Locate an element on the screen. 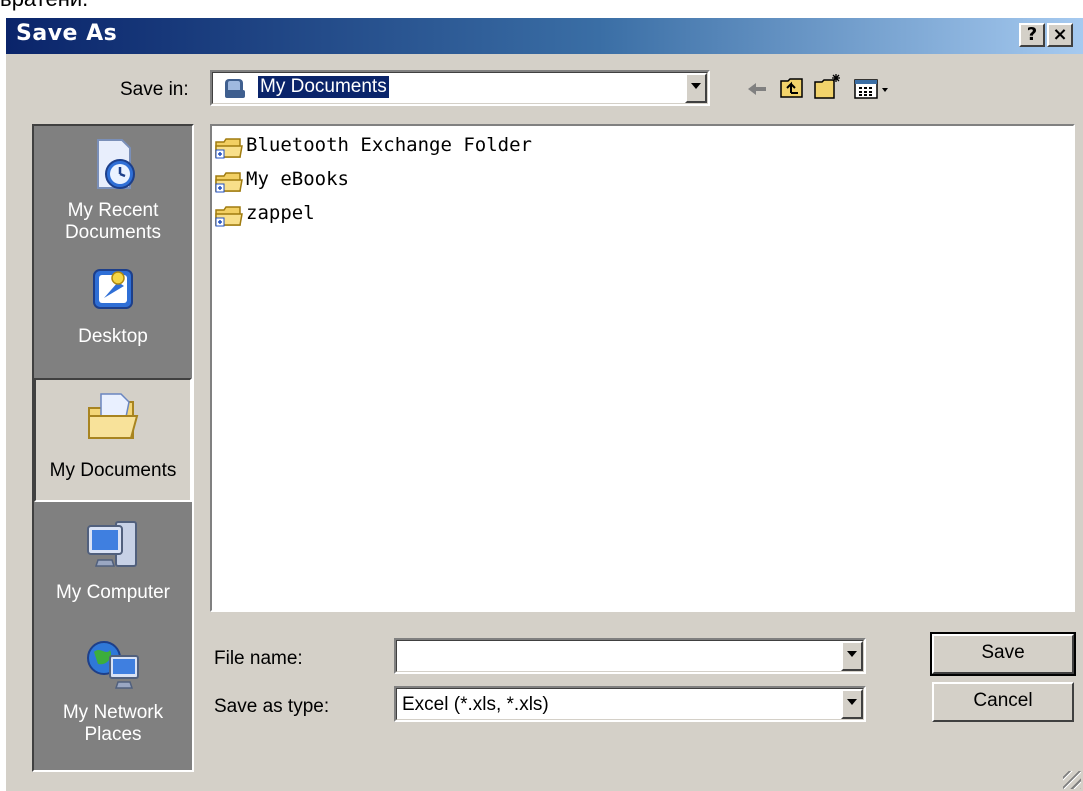 The width and height of the screenshot is (1083, 791). save-as-type-dropdown: Excel (*.xls, *.xls) is located at coordinates (630, 704).